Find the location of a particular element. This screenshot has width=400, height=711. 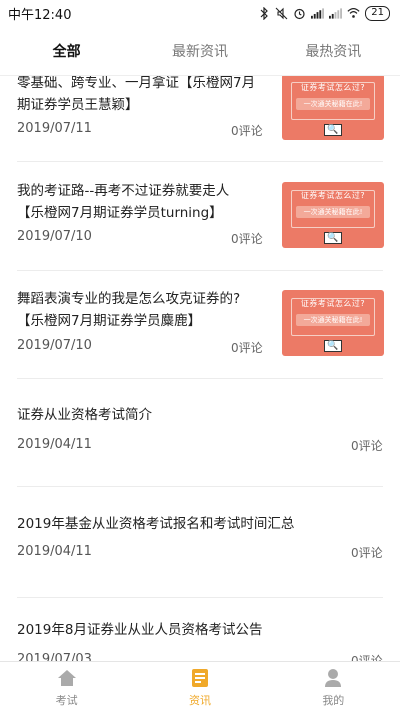

nav-mine: 我的 is located at coordinates (333, 686).